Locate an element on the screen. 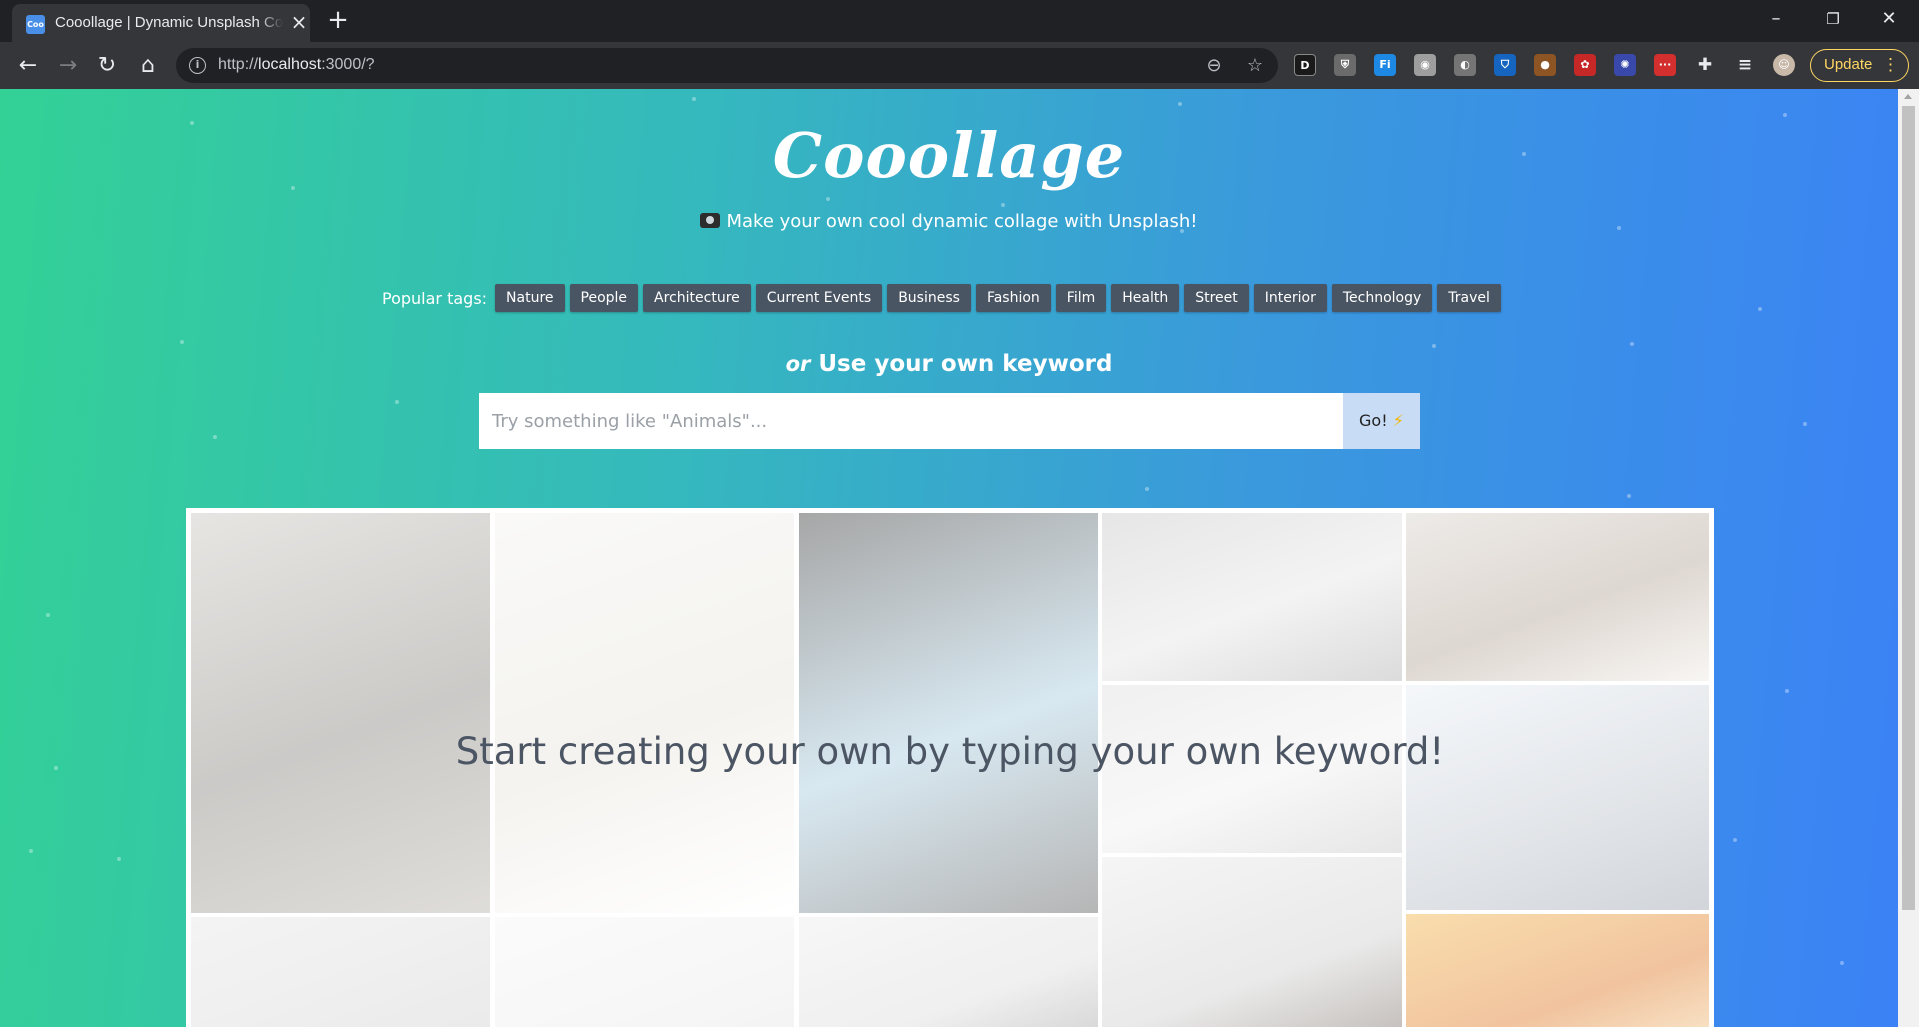 The height and width of the screenshot is (1027, 1919). address-url: http://localhost:3000/? is located at coordinates (296, 65).